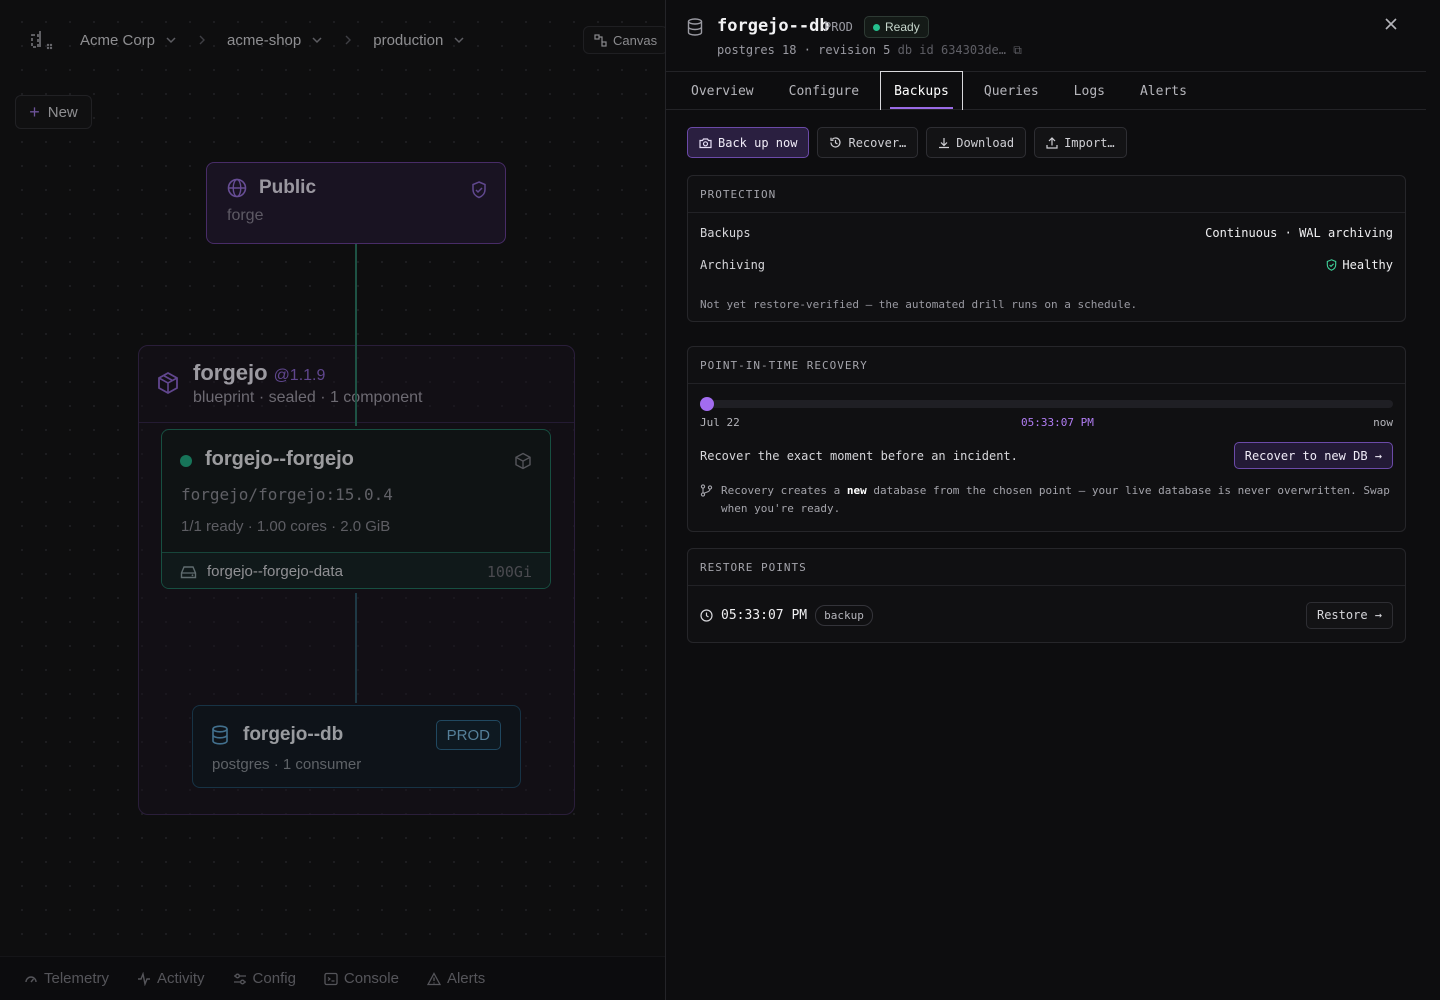  Describe the element at coordinates (144, 978) in the screenshot. I see `activity-icon` at that location.